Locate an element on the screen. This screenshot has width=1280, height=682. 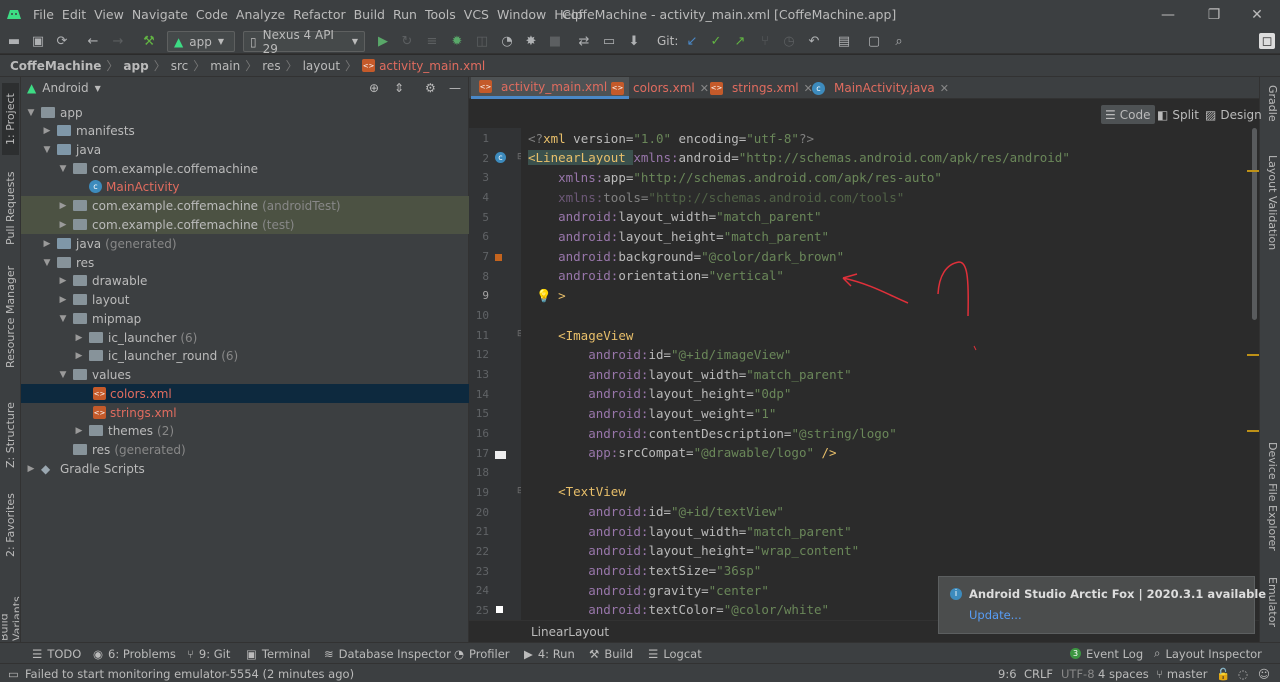
tree-item-res-generated: res (generated) is located at coordinates (245, 449).